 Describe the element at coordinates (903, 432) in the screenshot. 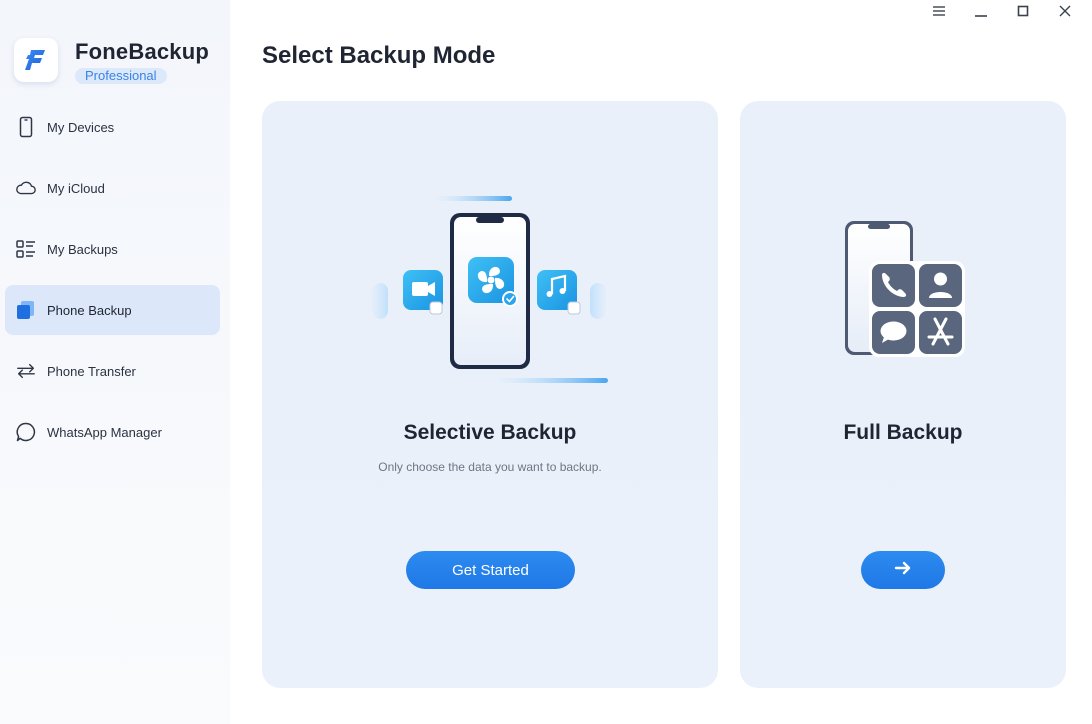

I see `card-title: Full Backup` at that location.